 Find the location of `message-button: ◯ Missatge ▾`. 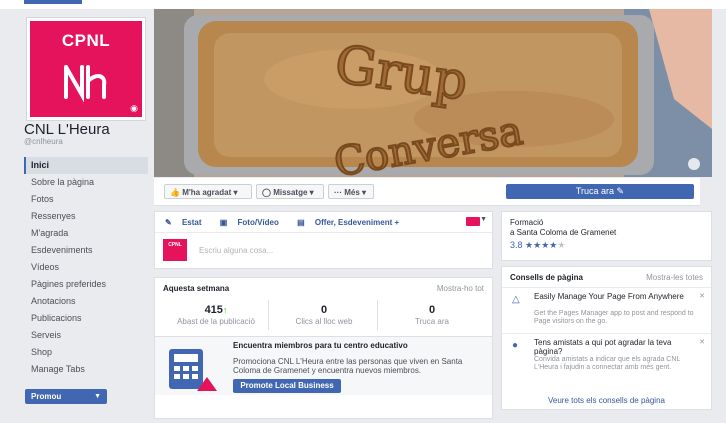

message-button: ◯ Missatge ▾ is located at coordinates (290, 191).